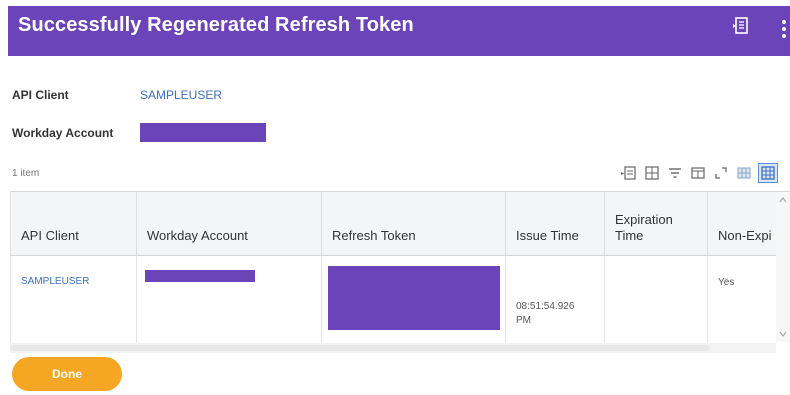  Describe the element at coordinates (74, 301) in the screenshot. I see `cell-api-client: SAMPLEUSER` at that location.